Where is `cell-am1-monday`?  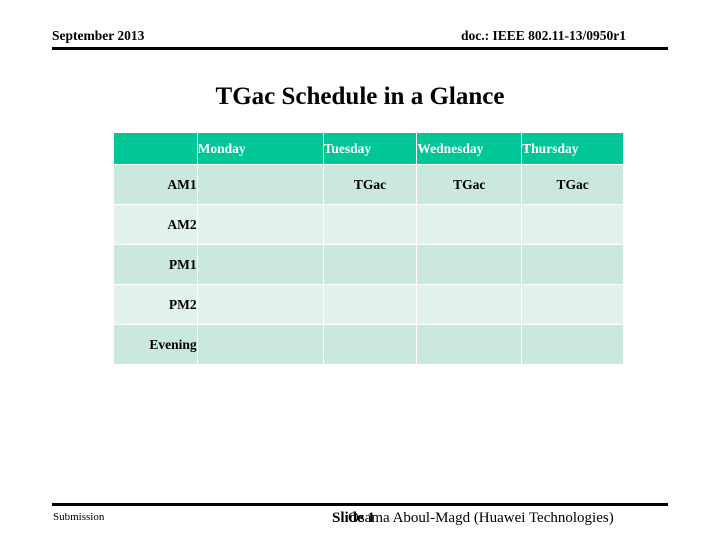 cell-am1-monday is located at coordinates (260, 184).